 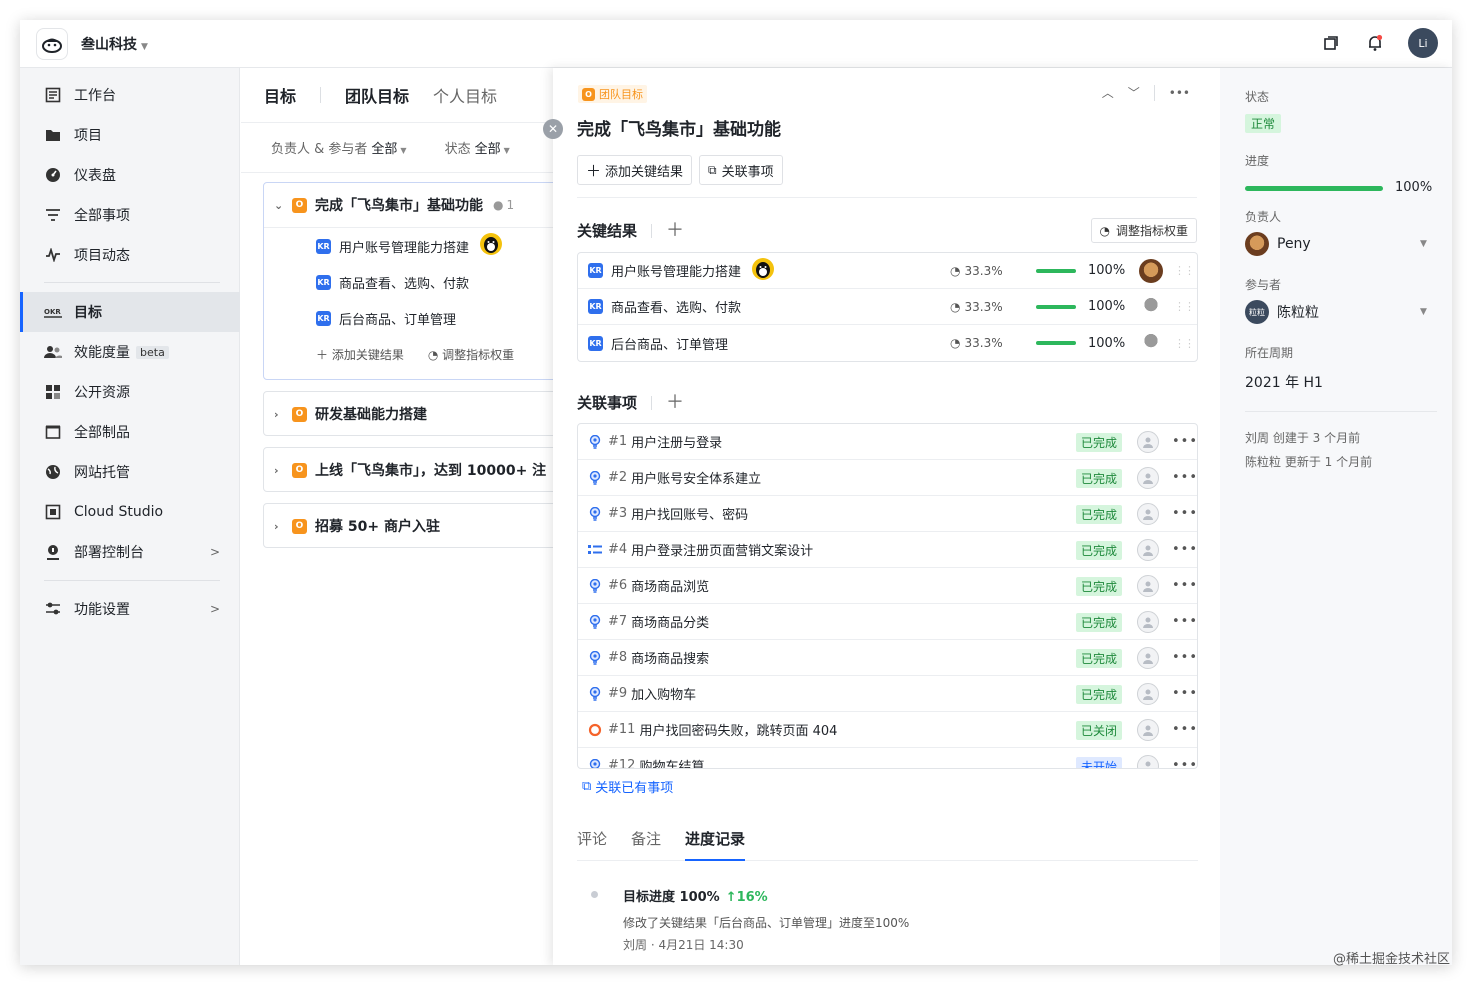 I want to click on sidebar-item-all-items: 全部事项, so click(x=130, y=215).